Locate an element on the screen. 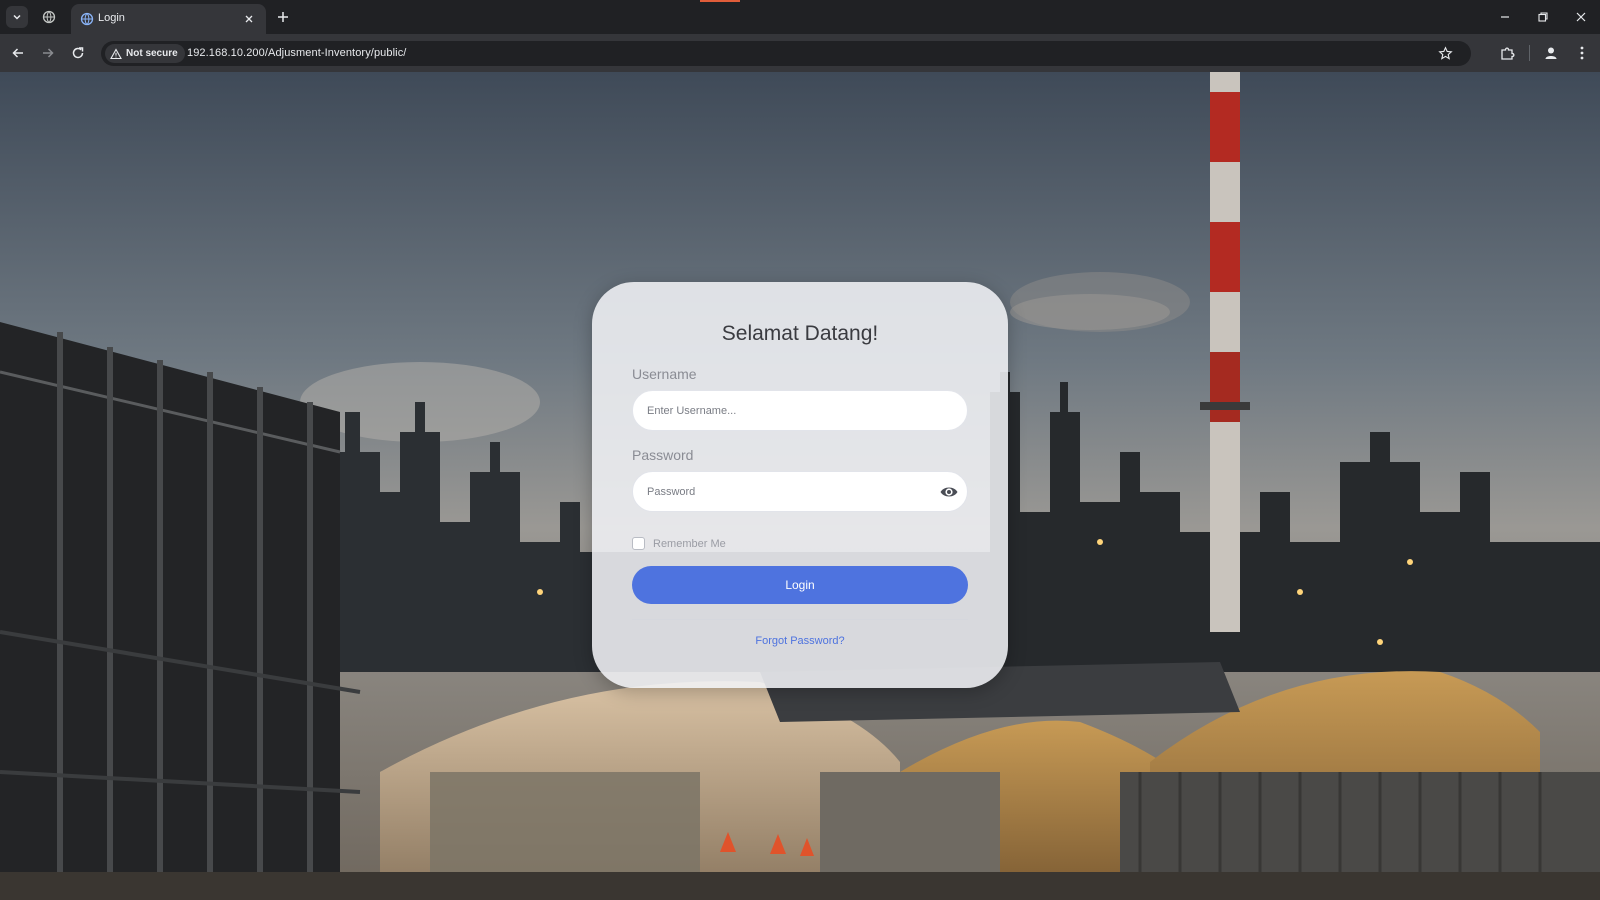 The height and width of the screenshot is (900, 1600). tab-login: Login is located at coordinates (168, 19).